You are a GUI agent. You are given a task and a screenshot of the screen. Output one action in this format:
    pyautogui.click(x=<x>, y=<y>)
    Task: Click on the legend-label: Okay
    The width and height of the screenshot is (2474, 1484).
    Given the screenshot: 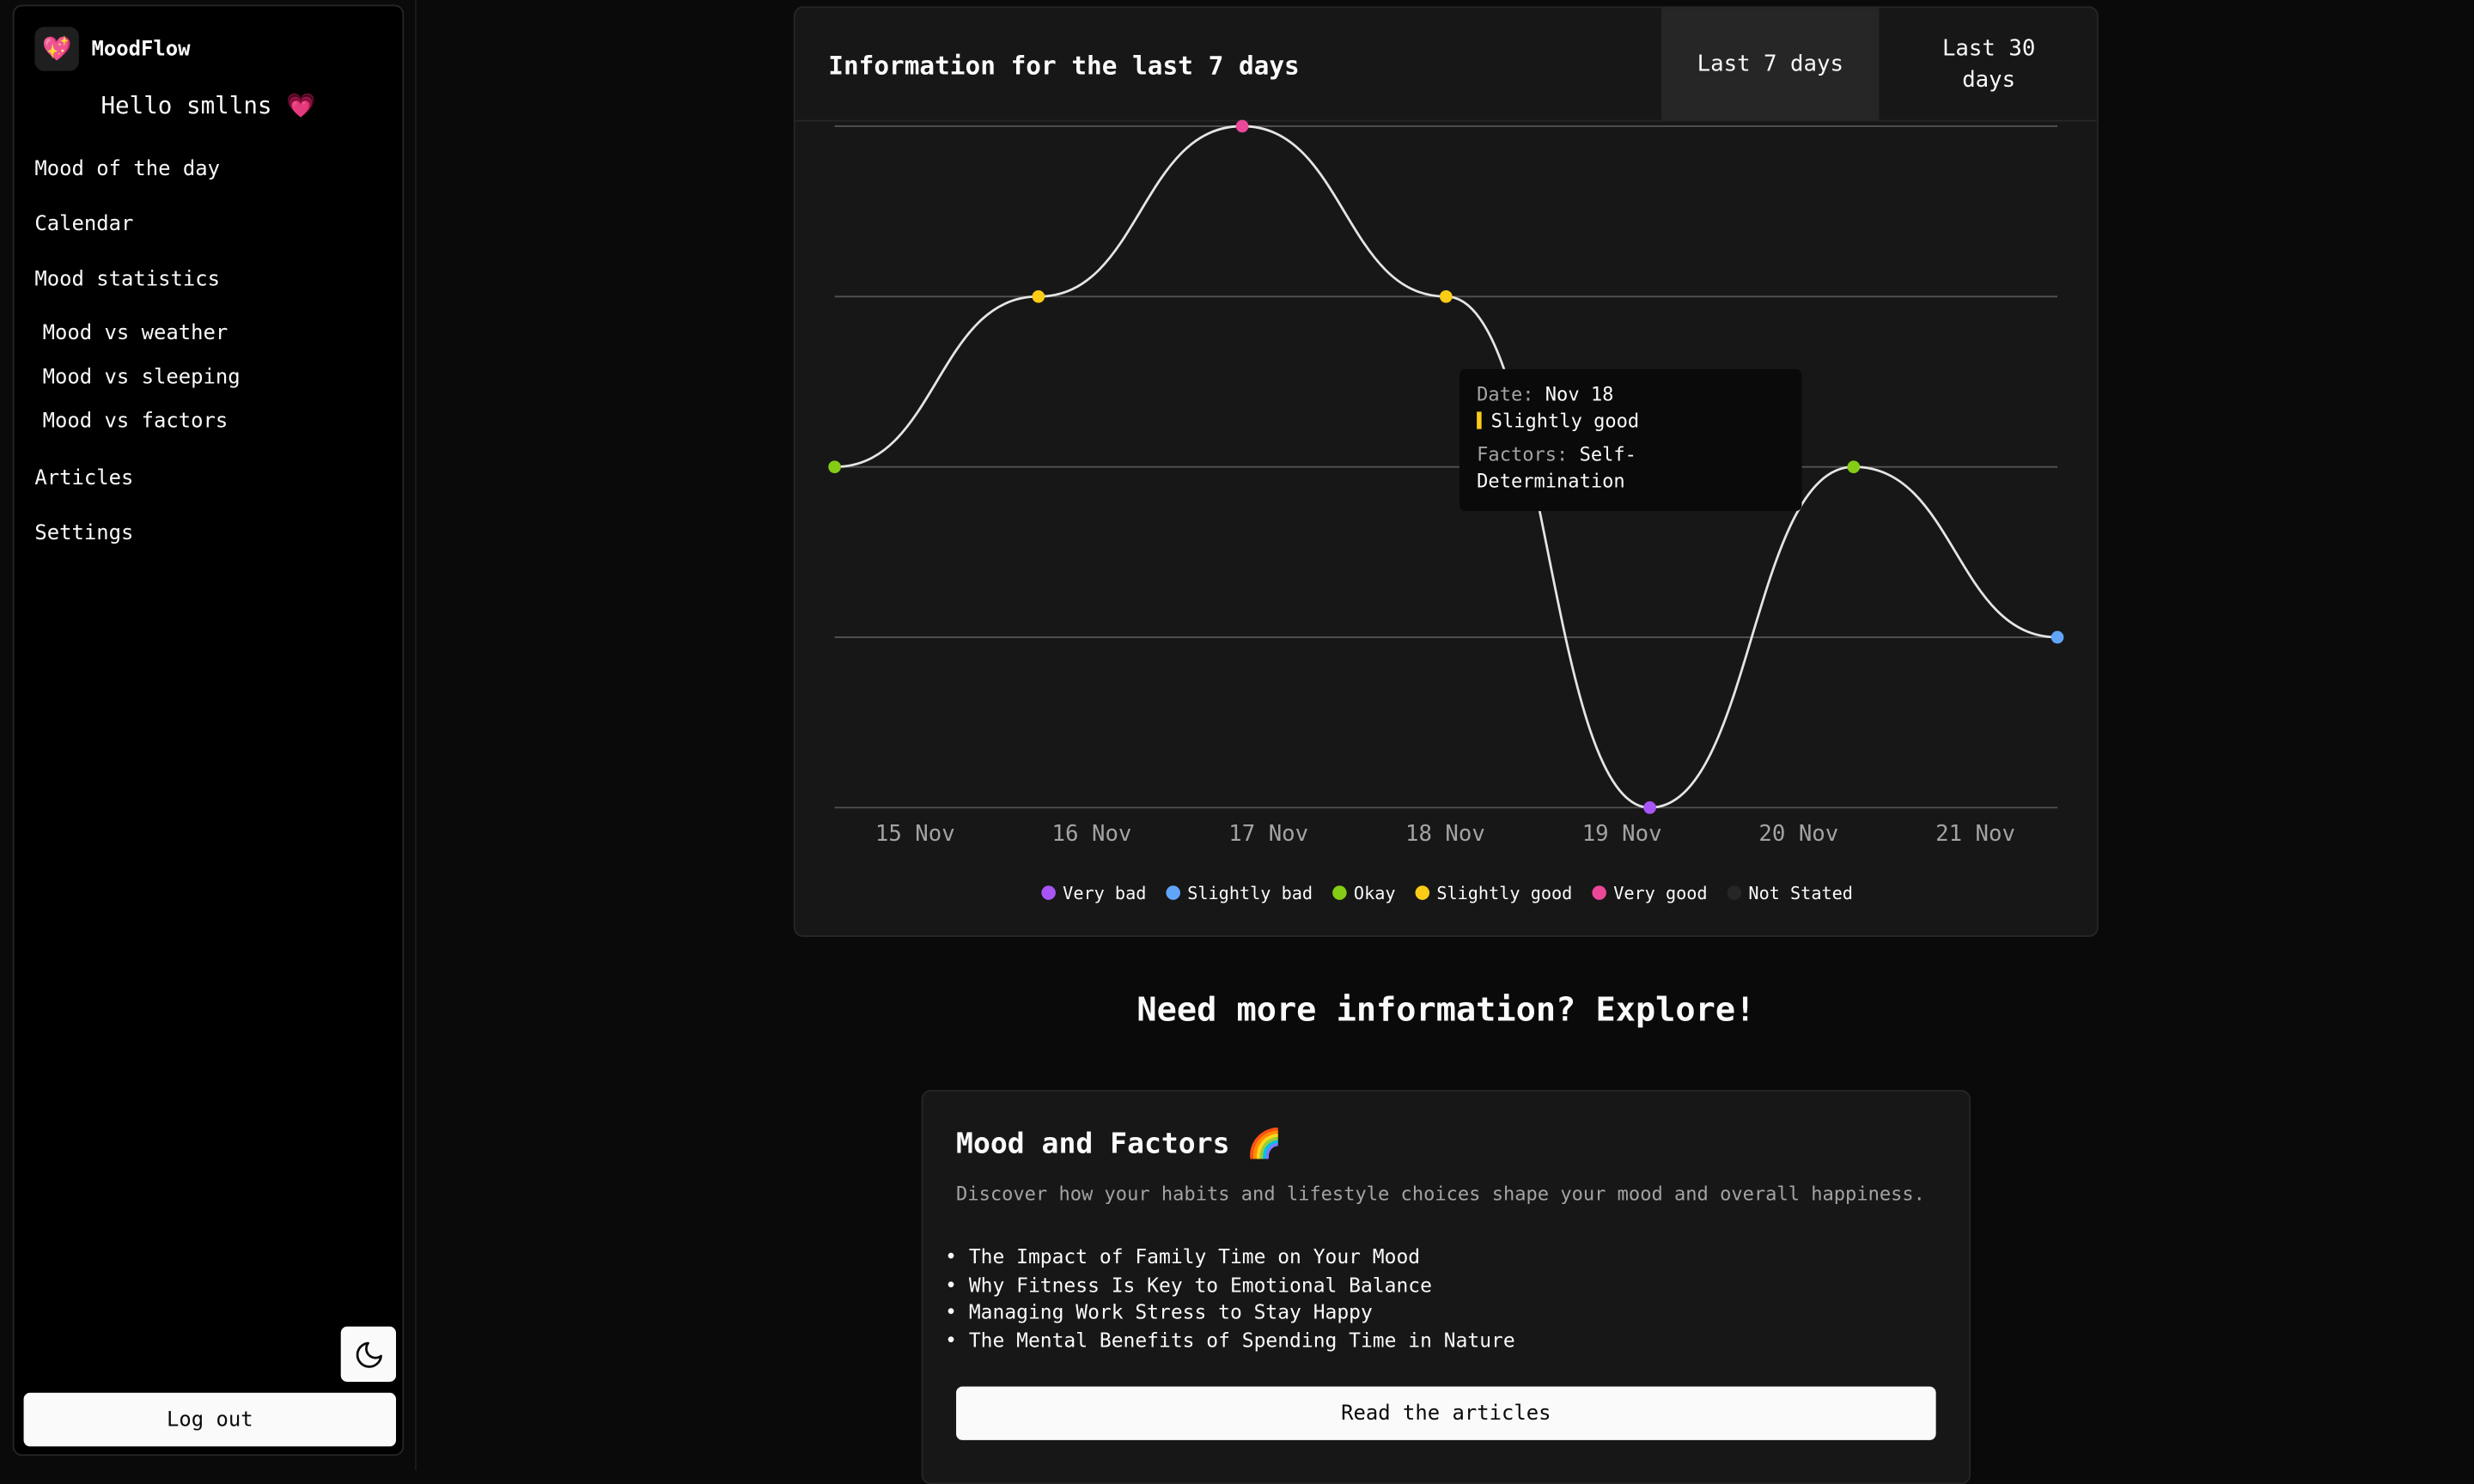 What is the action you would take?
    pyautogui.click(x=1375, y=893)
    